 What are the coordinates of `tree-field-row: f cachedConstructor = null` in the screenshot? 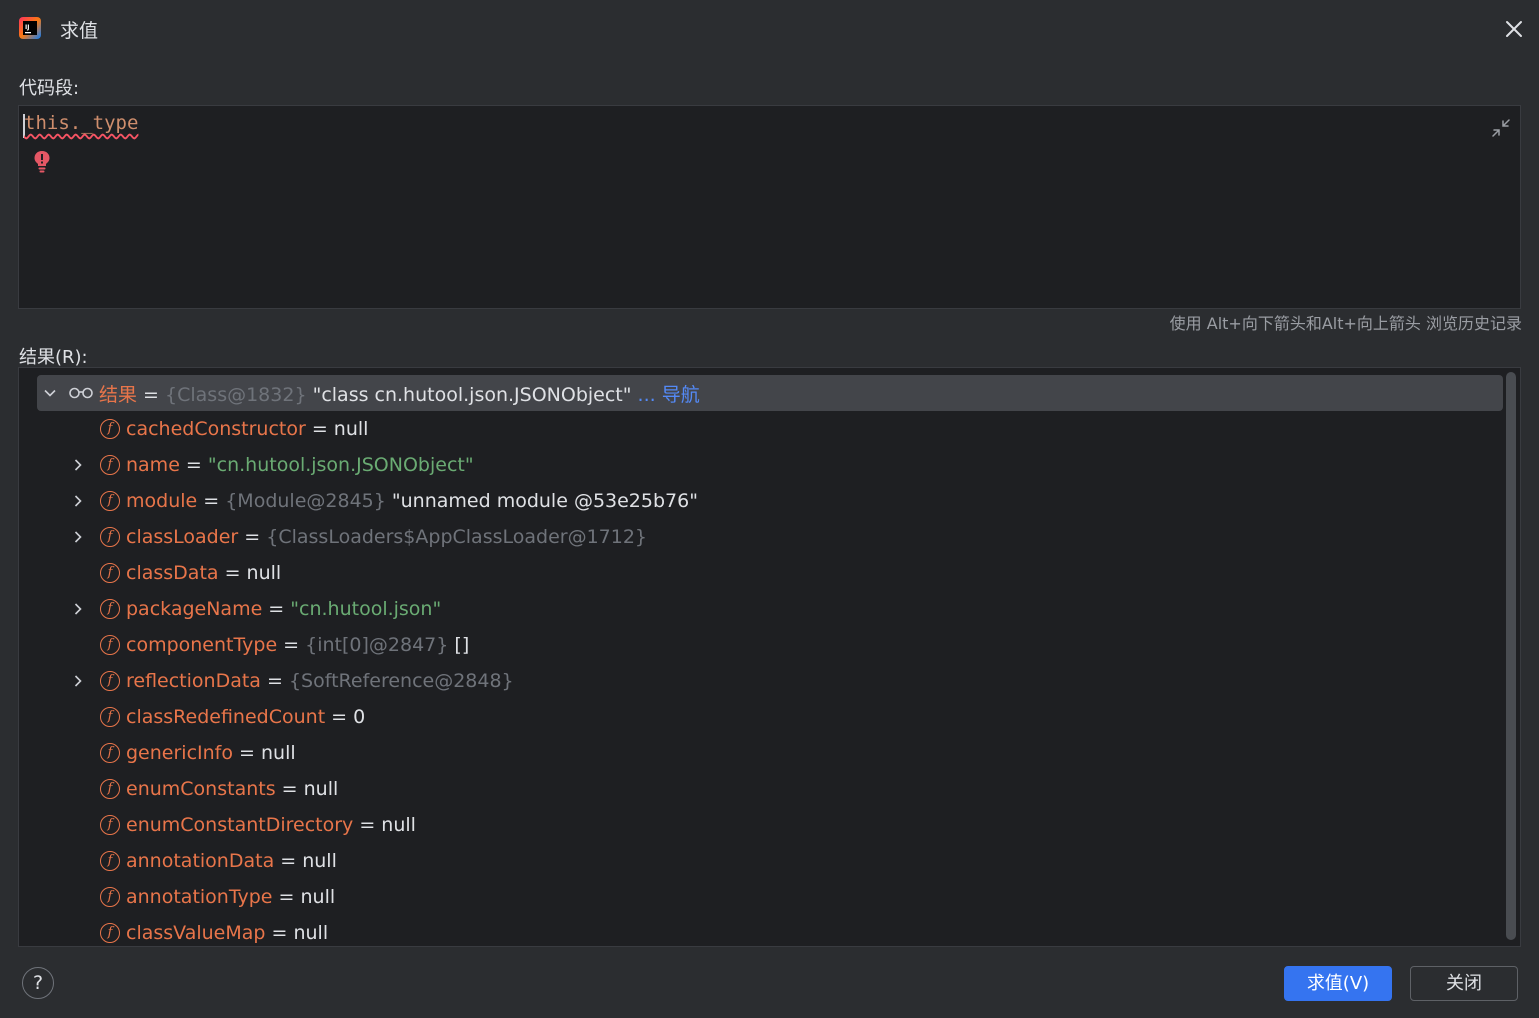 It's located at (759, 429).